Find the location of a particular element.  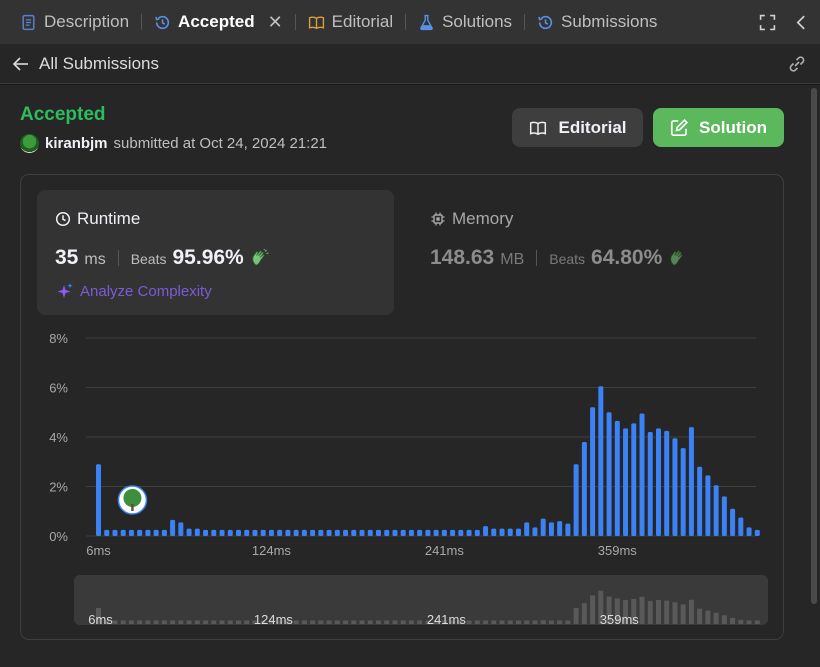

x-tick-label: 359ms is located at coordinates (618, 550).